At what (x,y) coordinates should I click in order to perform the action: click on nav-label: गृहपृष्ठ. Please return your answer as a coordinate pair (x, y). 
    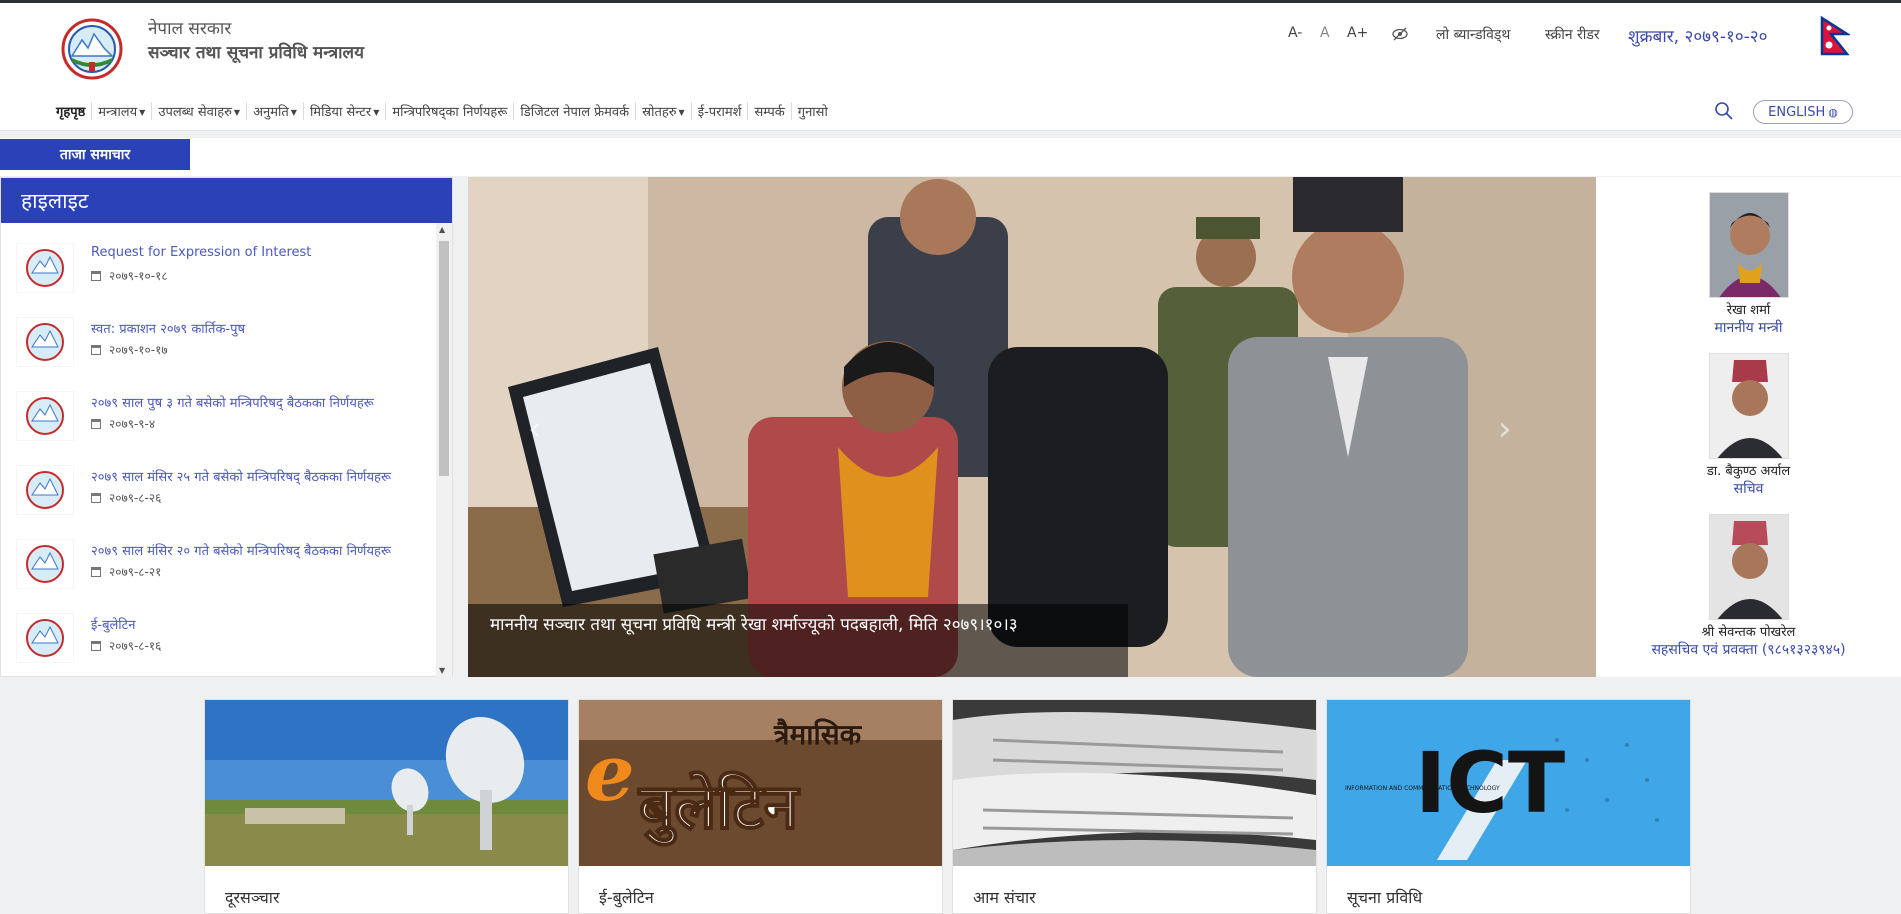
    Looking at the image, I should click on (71, 112).